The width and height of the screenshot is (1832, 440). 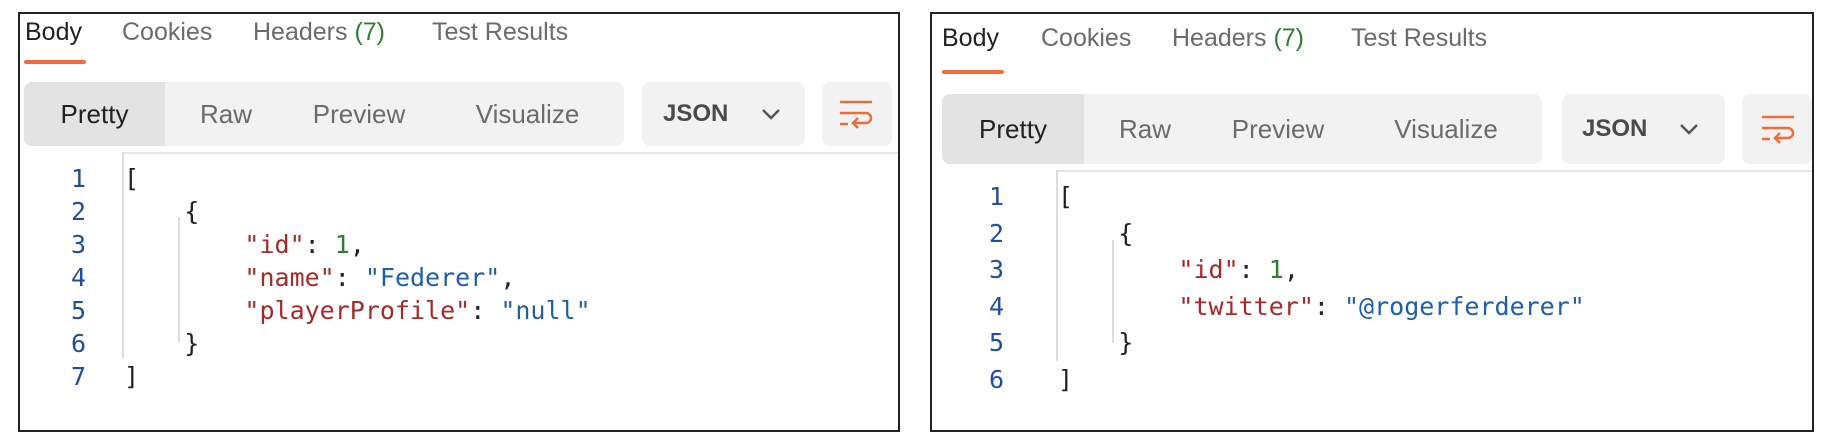 What do you see at coordinates (289, 277) in the screenshot?
I see `code-token: "name"` at bounding box center [289, 277].